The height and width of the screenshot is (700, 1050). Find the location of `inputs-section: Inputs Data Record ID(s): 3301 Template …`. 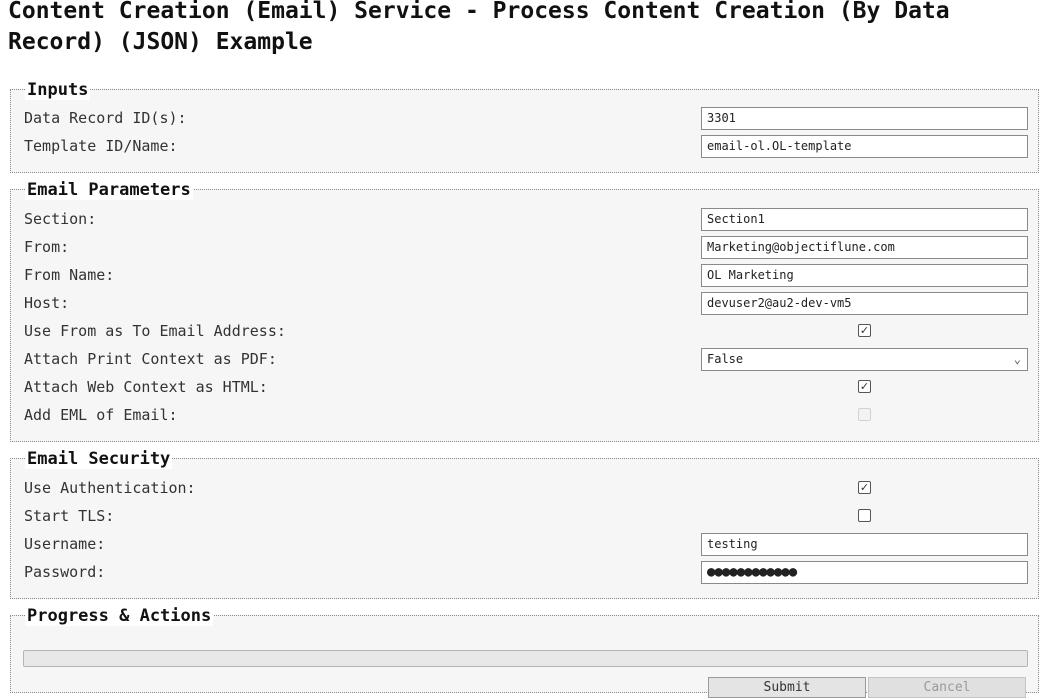

inputs-section: Inputs Data Record ID(s): 3301 Template … is located at coordinates (524, 126).